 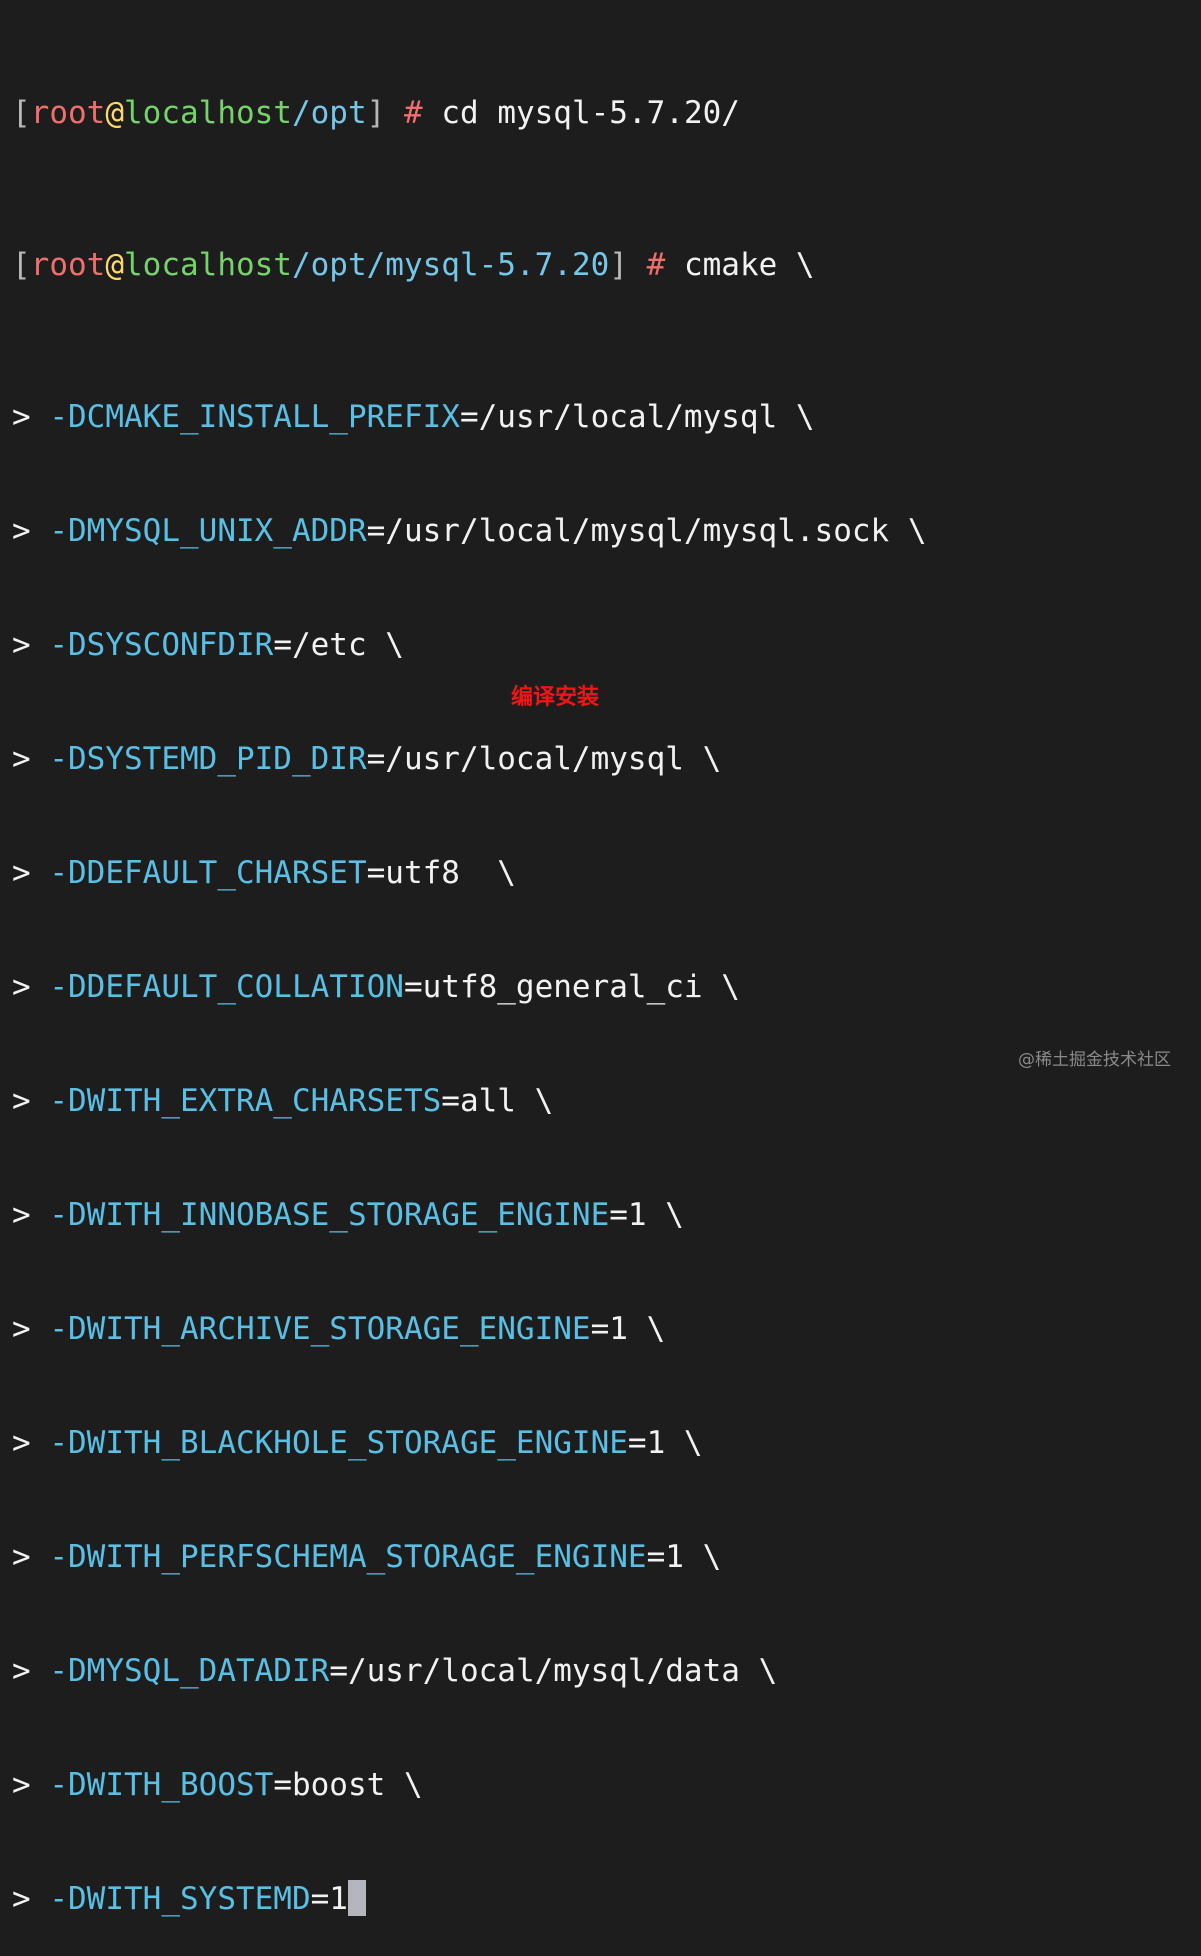 What do you see at coordinates (602, 1899) in the screenshot?
I see `option-line: > -DWITH_SYSTEMD=1` at bounding box center [602, 1899].